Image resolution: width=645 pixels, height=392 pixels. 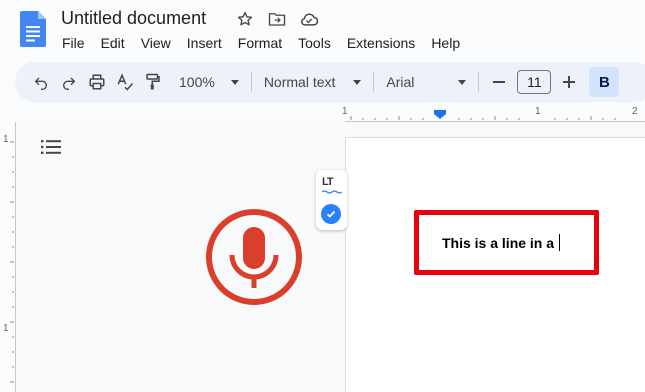 I want to click on menu-help: Help, so click(x=445, y=43).